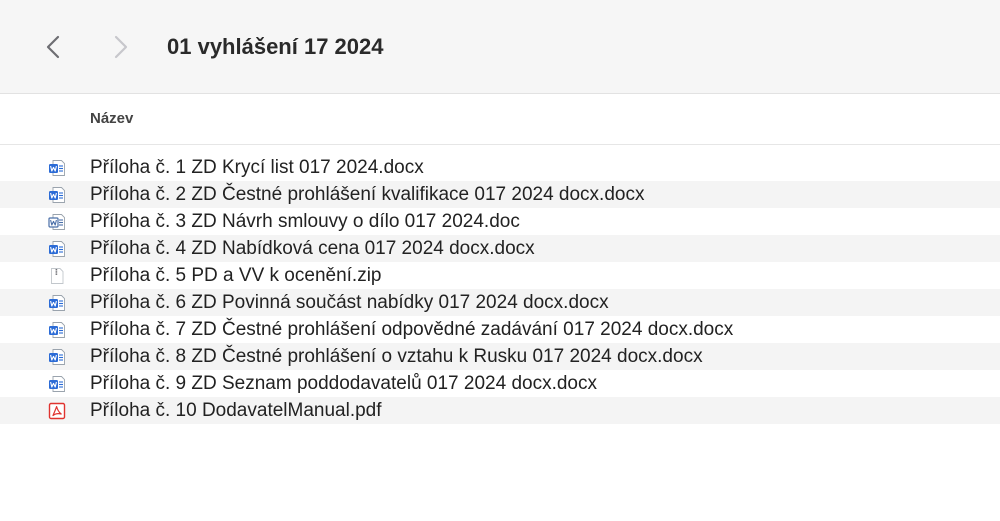 The height and width of the screenshot is (521, 1000). I want to click on chevron-right-icon, so click(121, 47).